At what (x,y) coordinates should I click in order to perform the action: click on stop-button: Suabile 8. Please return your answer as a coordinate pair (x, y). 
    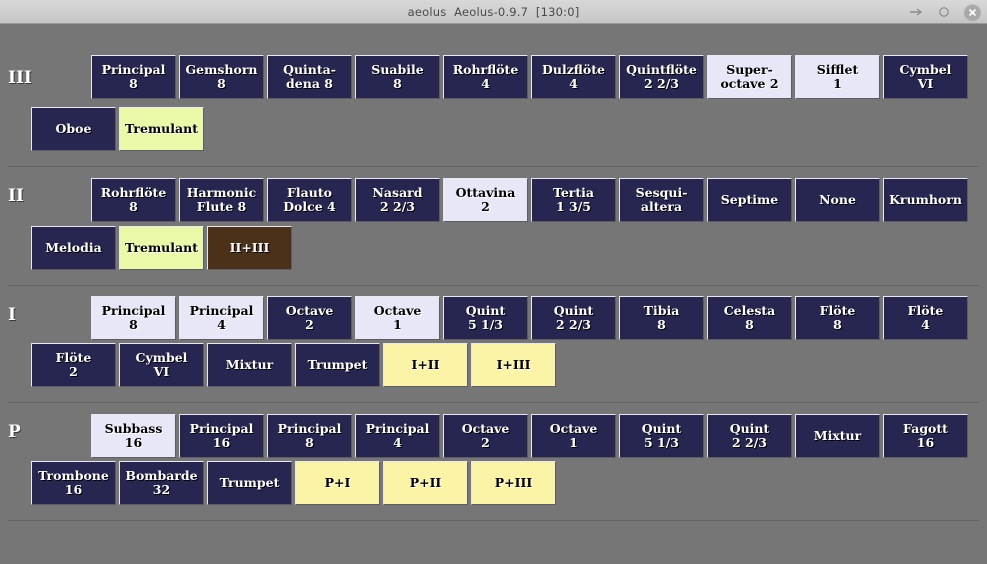
    Looking at the image, I should click on (397, 77).